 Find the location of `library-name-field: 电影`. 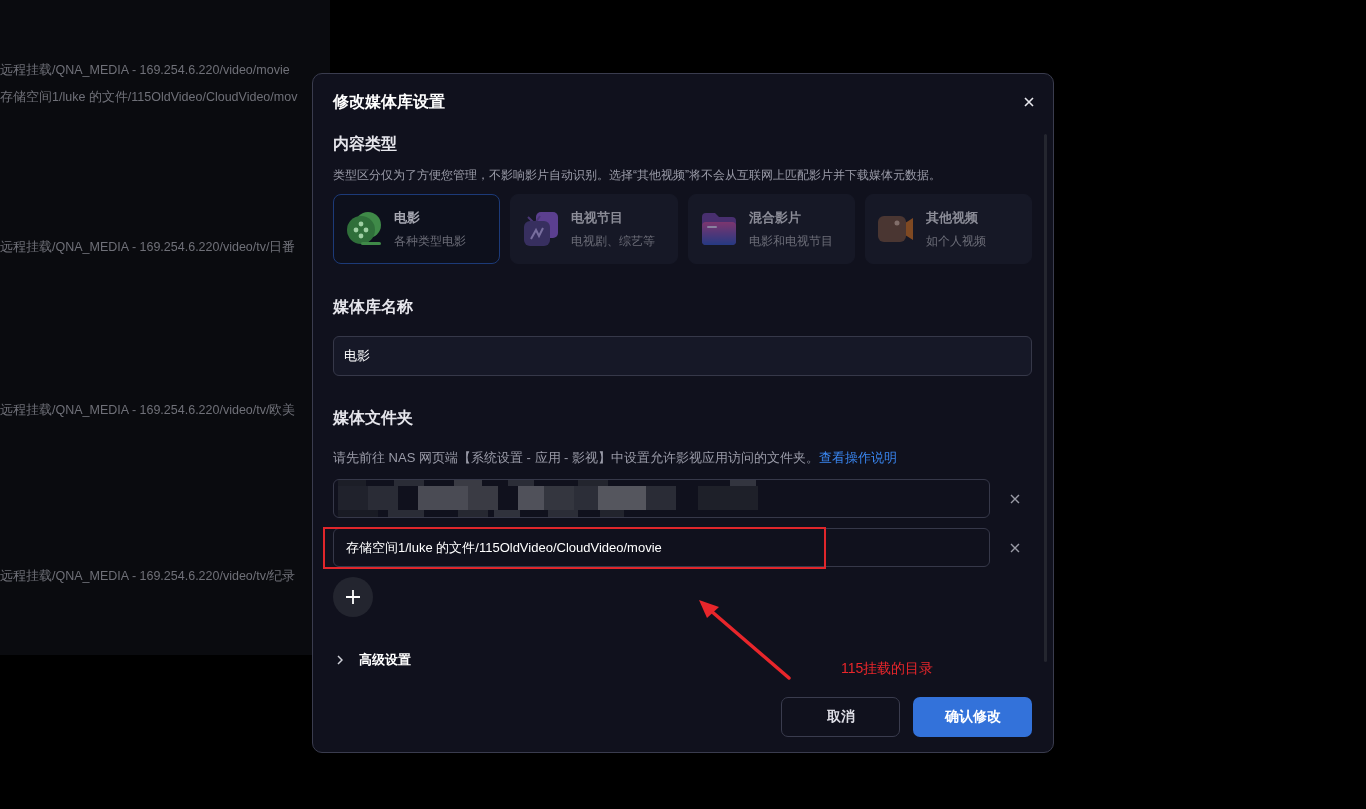

library-name-field: 电影 is located at coordinates (682, 356).